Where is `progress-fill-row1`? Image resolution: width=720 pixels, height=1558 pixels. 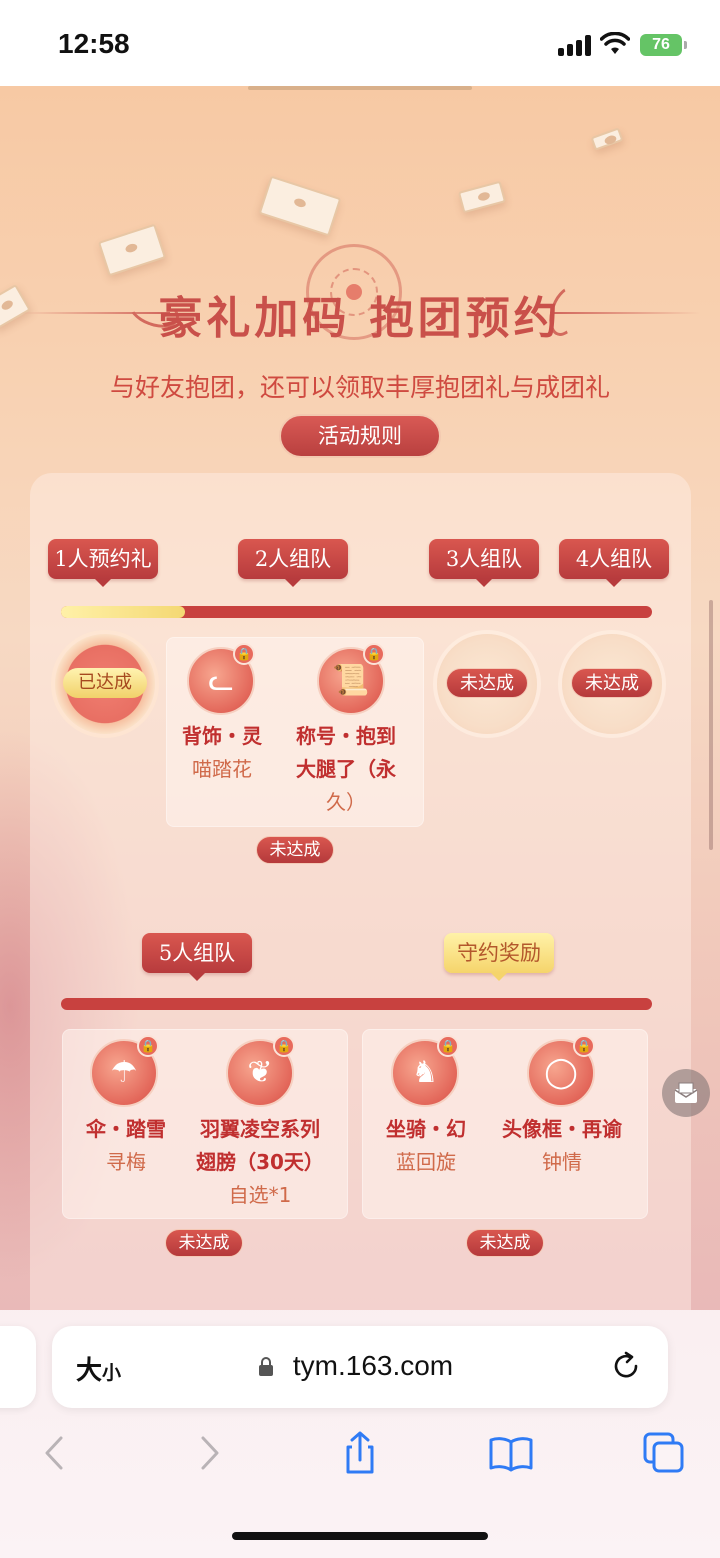 progress-fill-row1 is located at coordinates (123, 612).